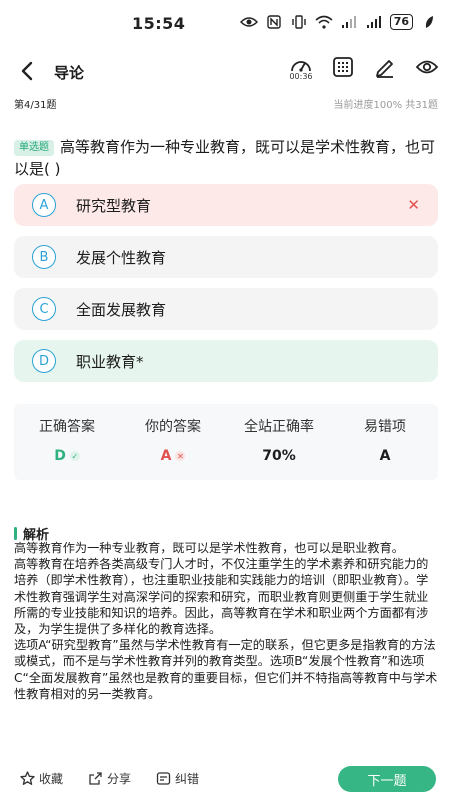 The height and width of the screenshot is (800, 450). I want to click on status-bar: 15:54 76, so click(225, 22).